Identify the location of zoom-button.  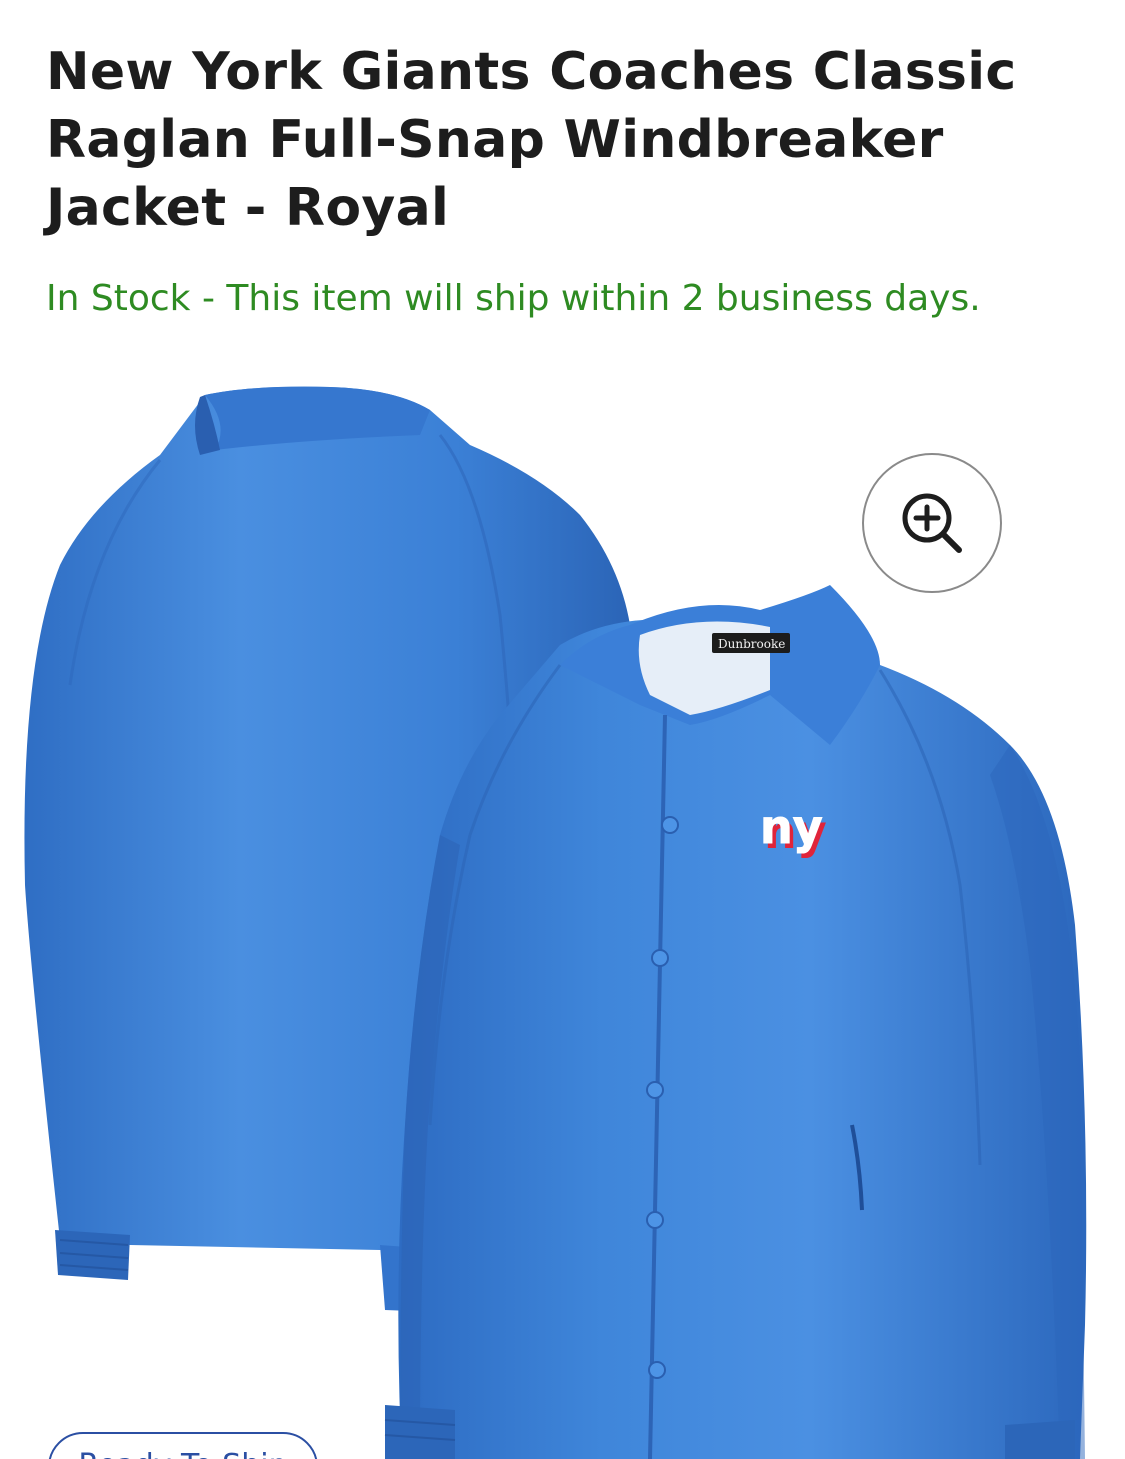
(932, 523).